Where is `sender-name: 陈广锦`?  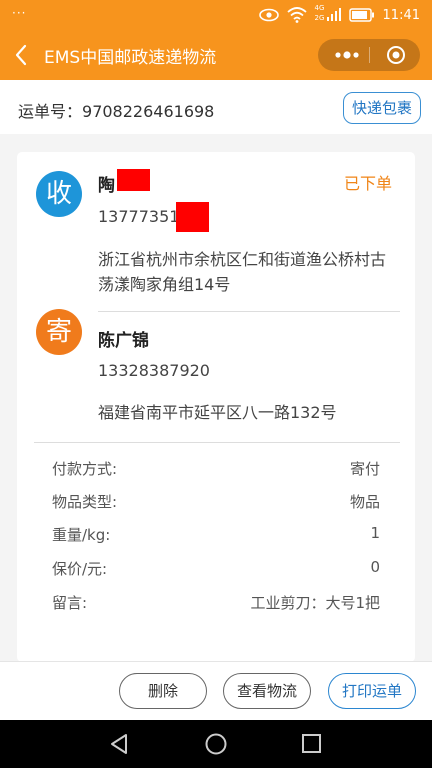
sender-name: 陈广锦 is located at coordinates (123, 341).